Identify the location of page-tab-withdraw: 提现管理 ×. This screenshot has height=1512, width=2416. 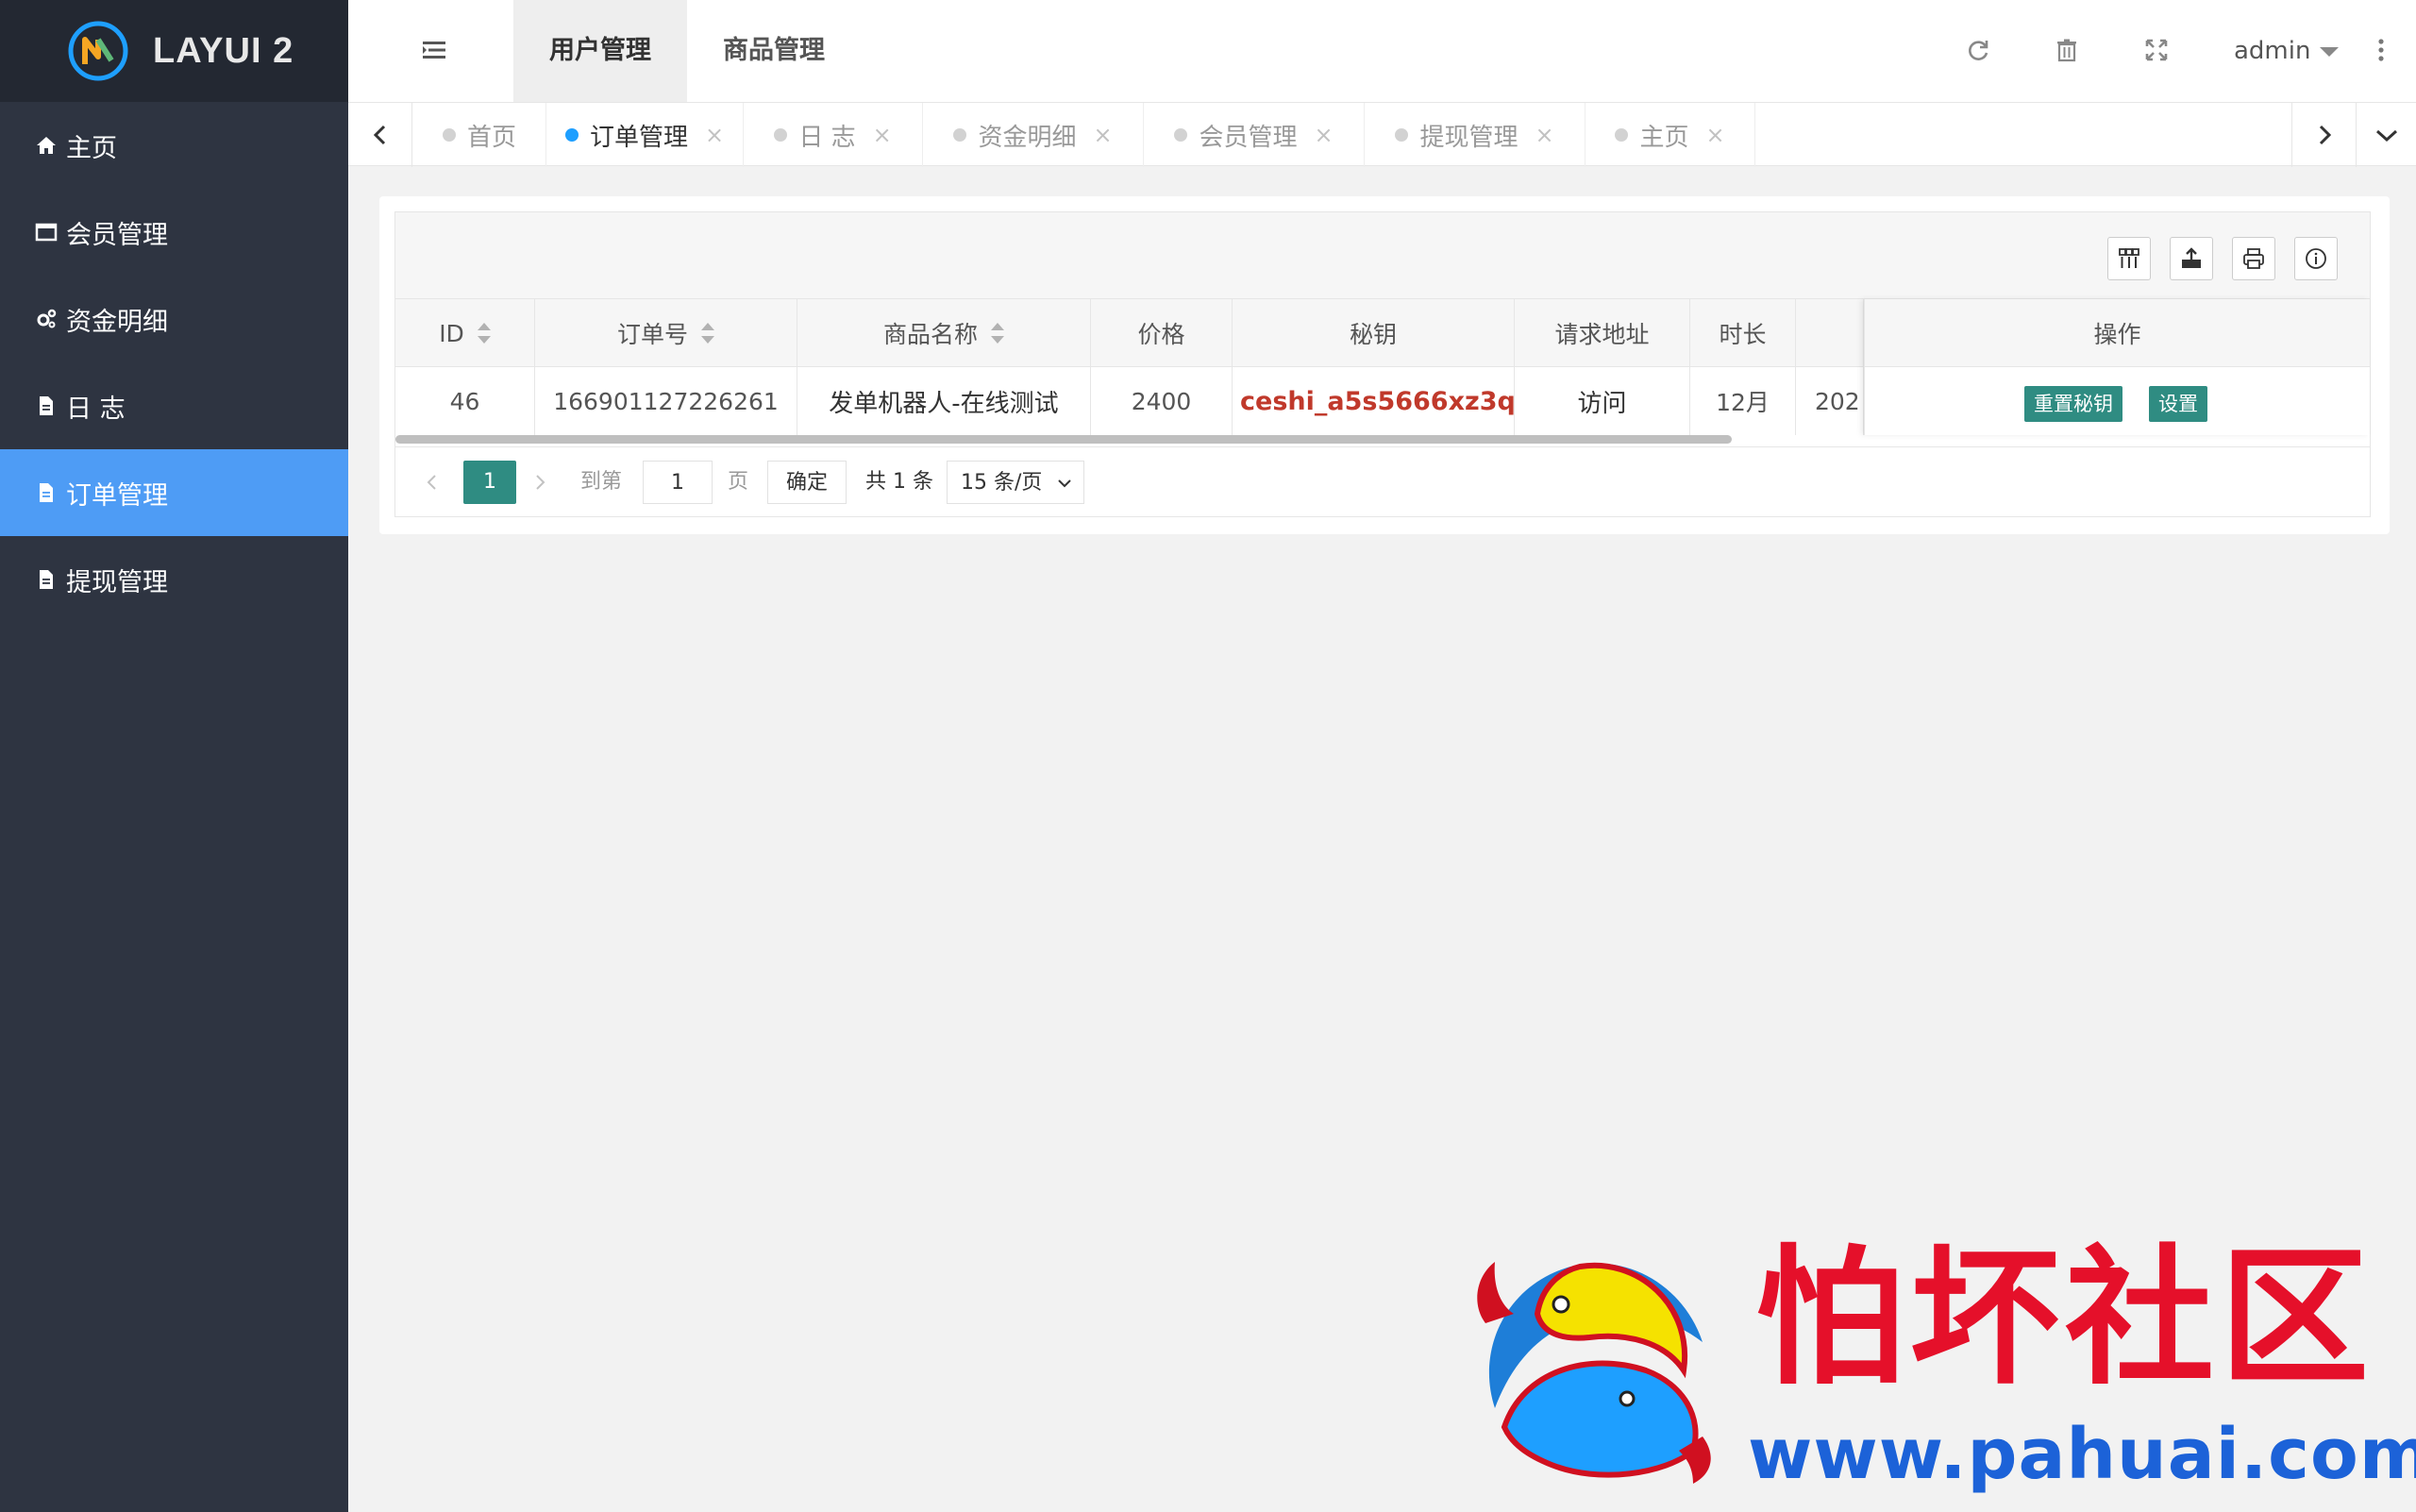
(1475, 135).